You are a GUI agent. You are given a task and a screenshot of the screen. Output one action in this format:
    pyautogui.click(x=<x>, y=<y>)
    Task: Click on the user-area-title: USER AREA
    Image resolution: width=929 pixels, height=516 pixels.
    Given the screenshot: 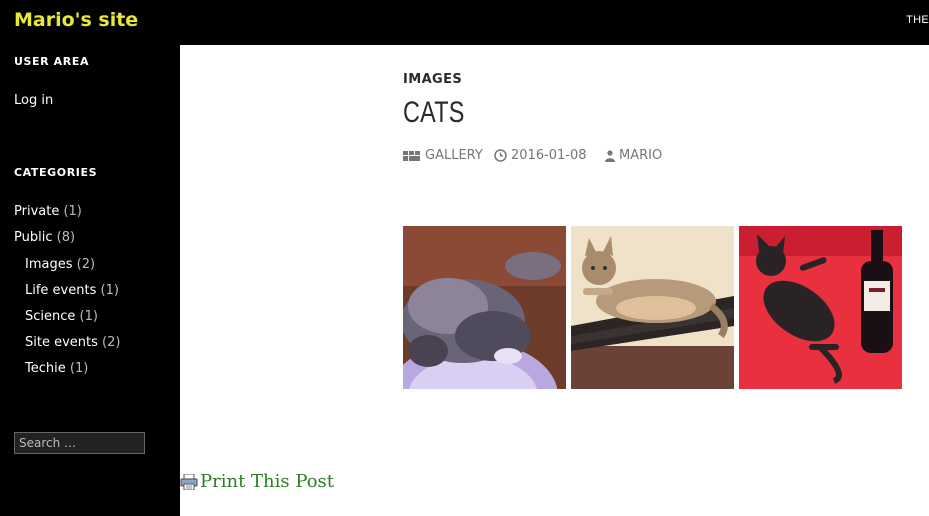 What is the action you would take?
    pyautogui.click(x=52, y=61)
    